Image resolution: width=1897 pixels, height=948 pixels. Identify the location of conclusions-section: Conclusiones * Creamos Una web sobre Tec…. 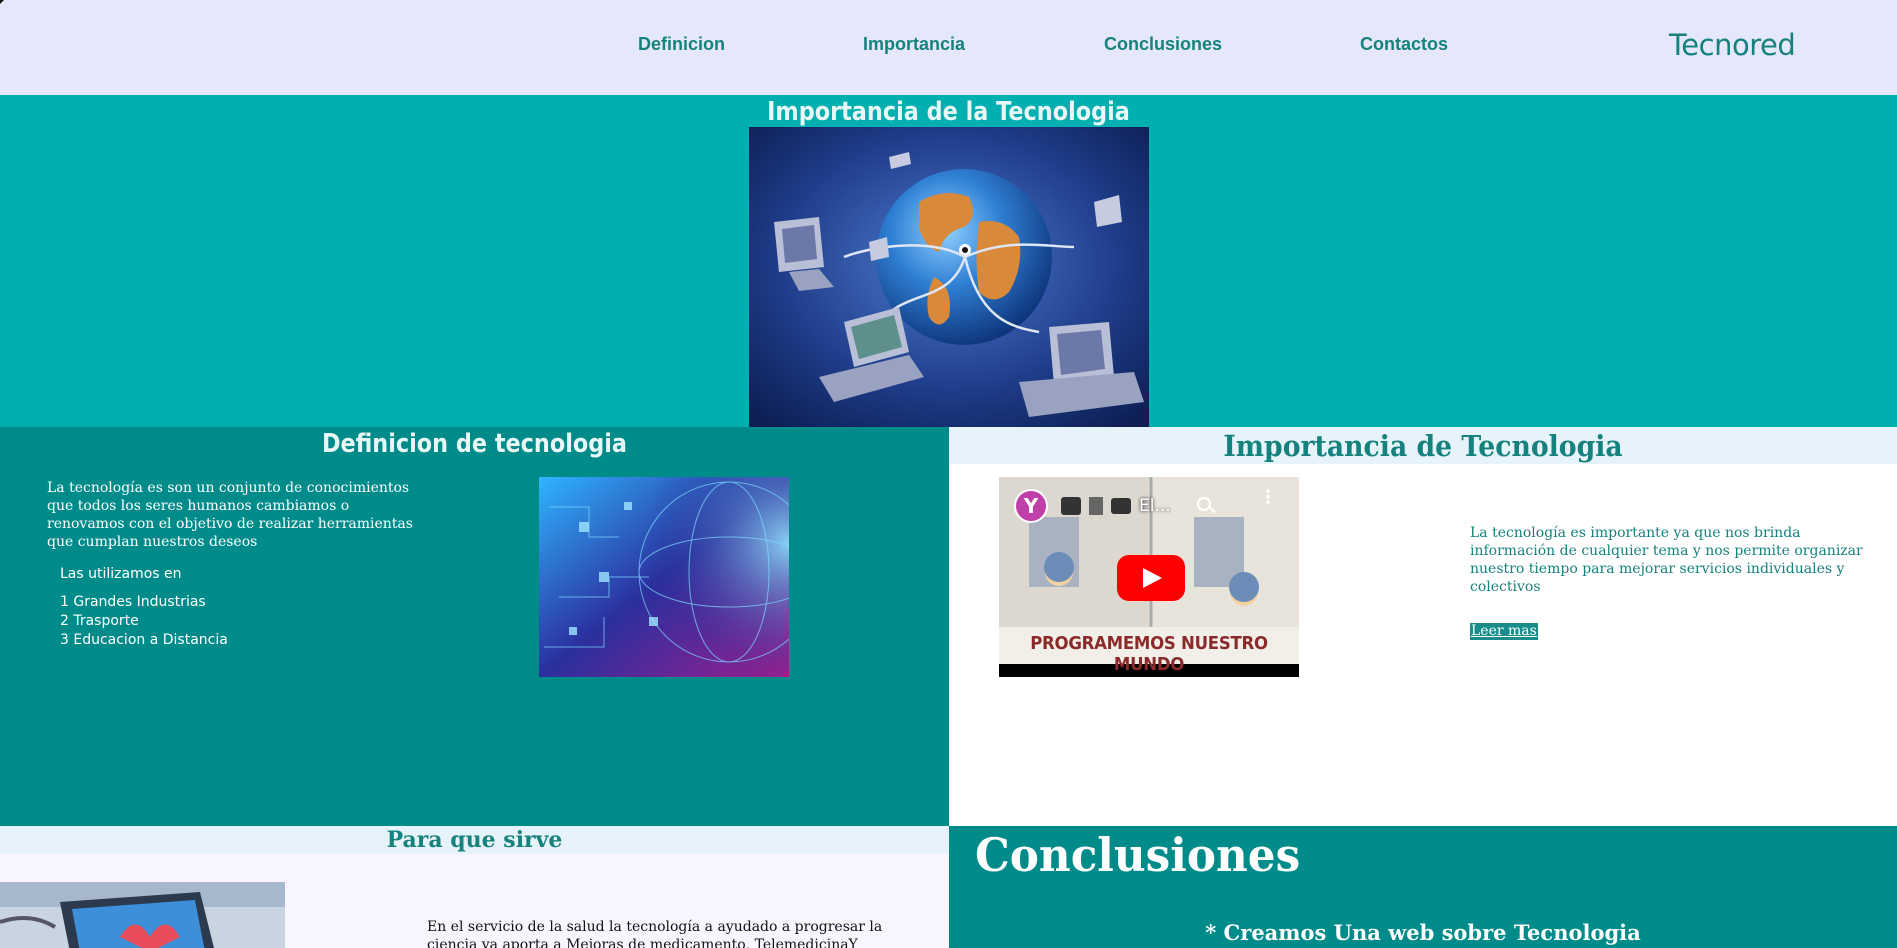
(1423, 887).